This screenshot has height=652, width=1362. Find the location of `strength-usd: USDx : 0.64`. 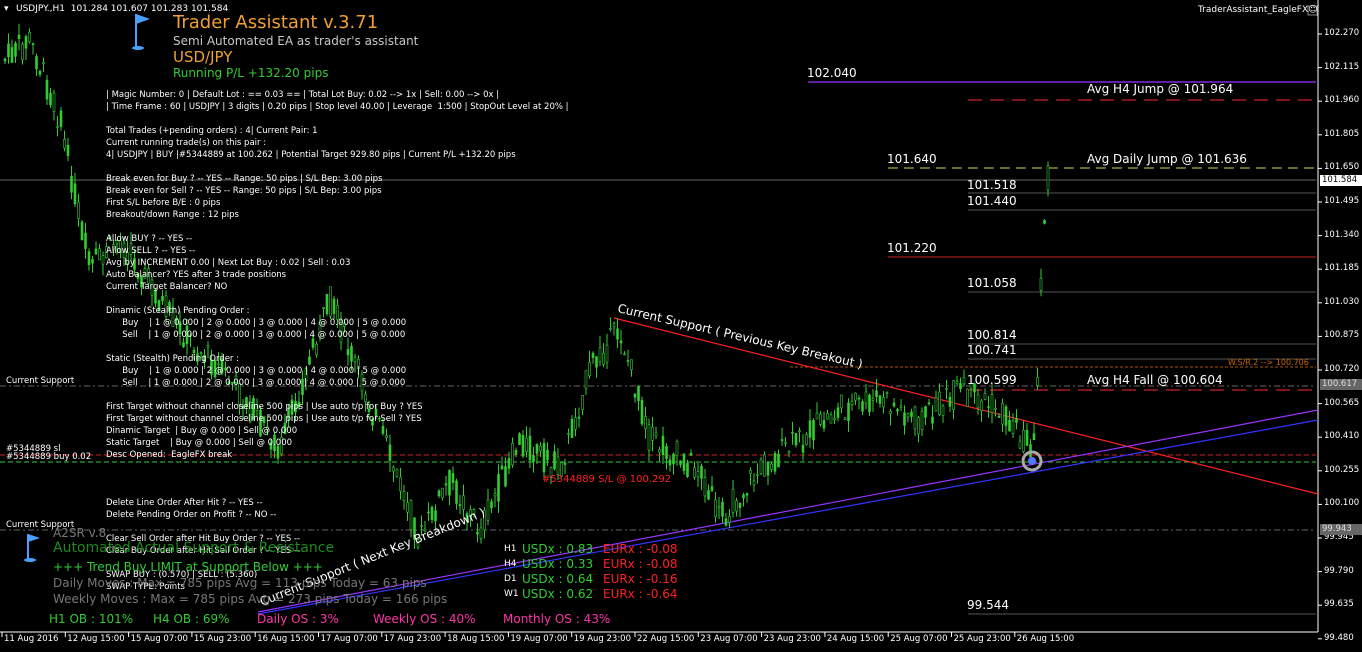

strength-usd: USDx : 0.64 is located at coordinates (558, 579).